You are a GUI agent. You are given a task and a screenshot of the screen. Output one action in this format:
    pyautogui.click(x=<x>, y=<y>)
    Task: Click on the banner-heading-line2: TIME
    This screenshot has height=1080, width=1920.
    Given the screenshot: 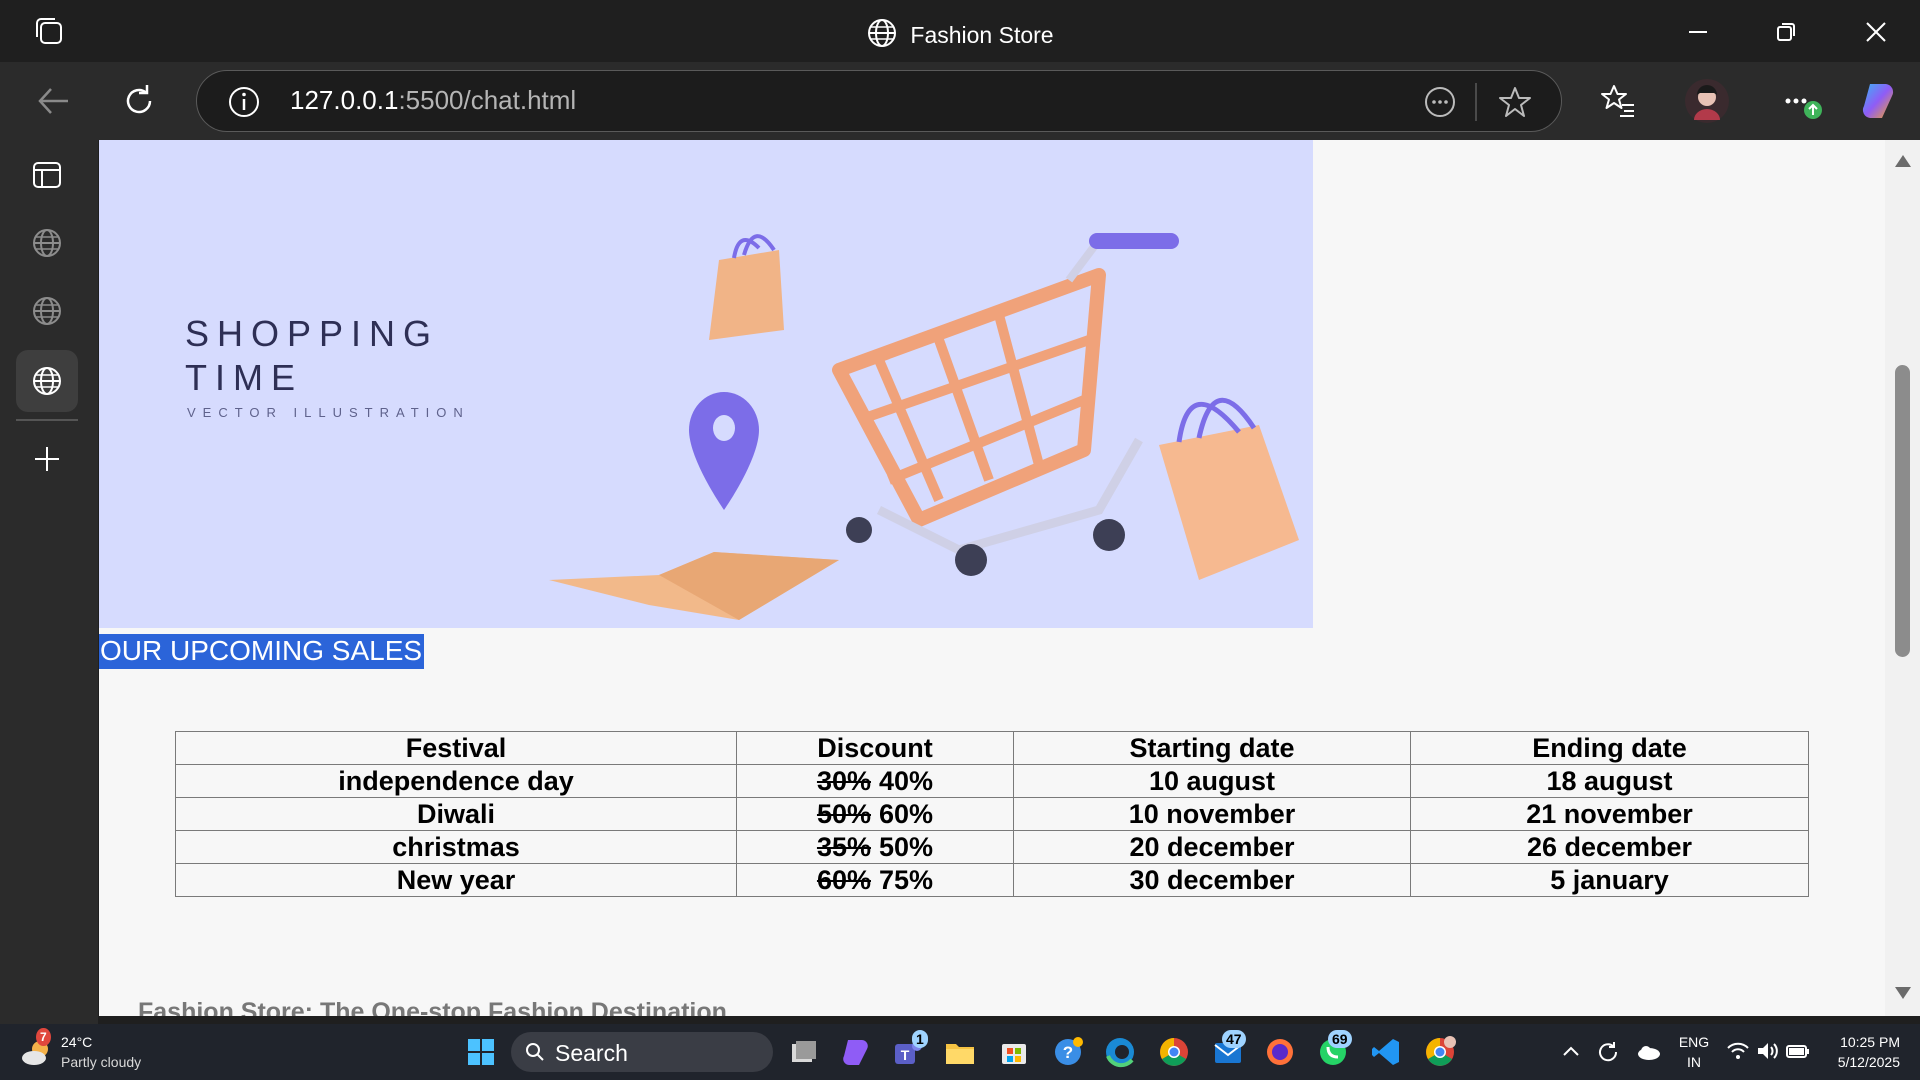 What is the action you would take?
    pyautogui.click(x=244, y=377)
    